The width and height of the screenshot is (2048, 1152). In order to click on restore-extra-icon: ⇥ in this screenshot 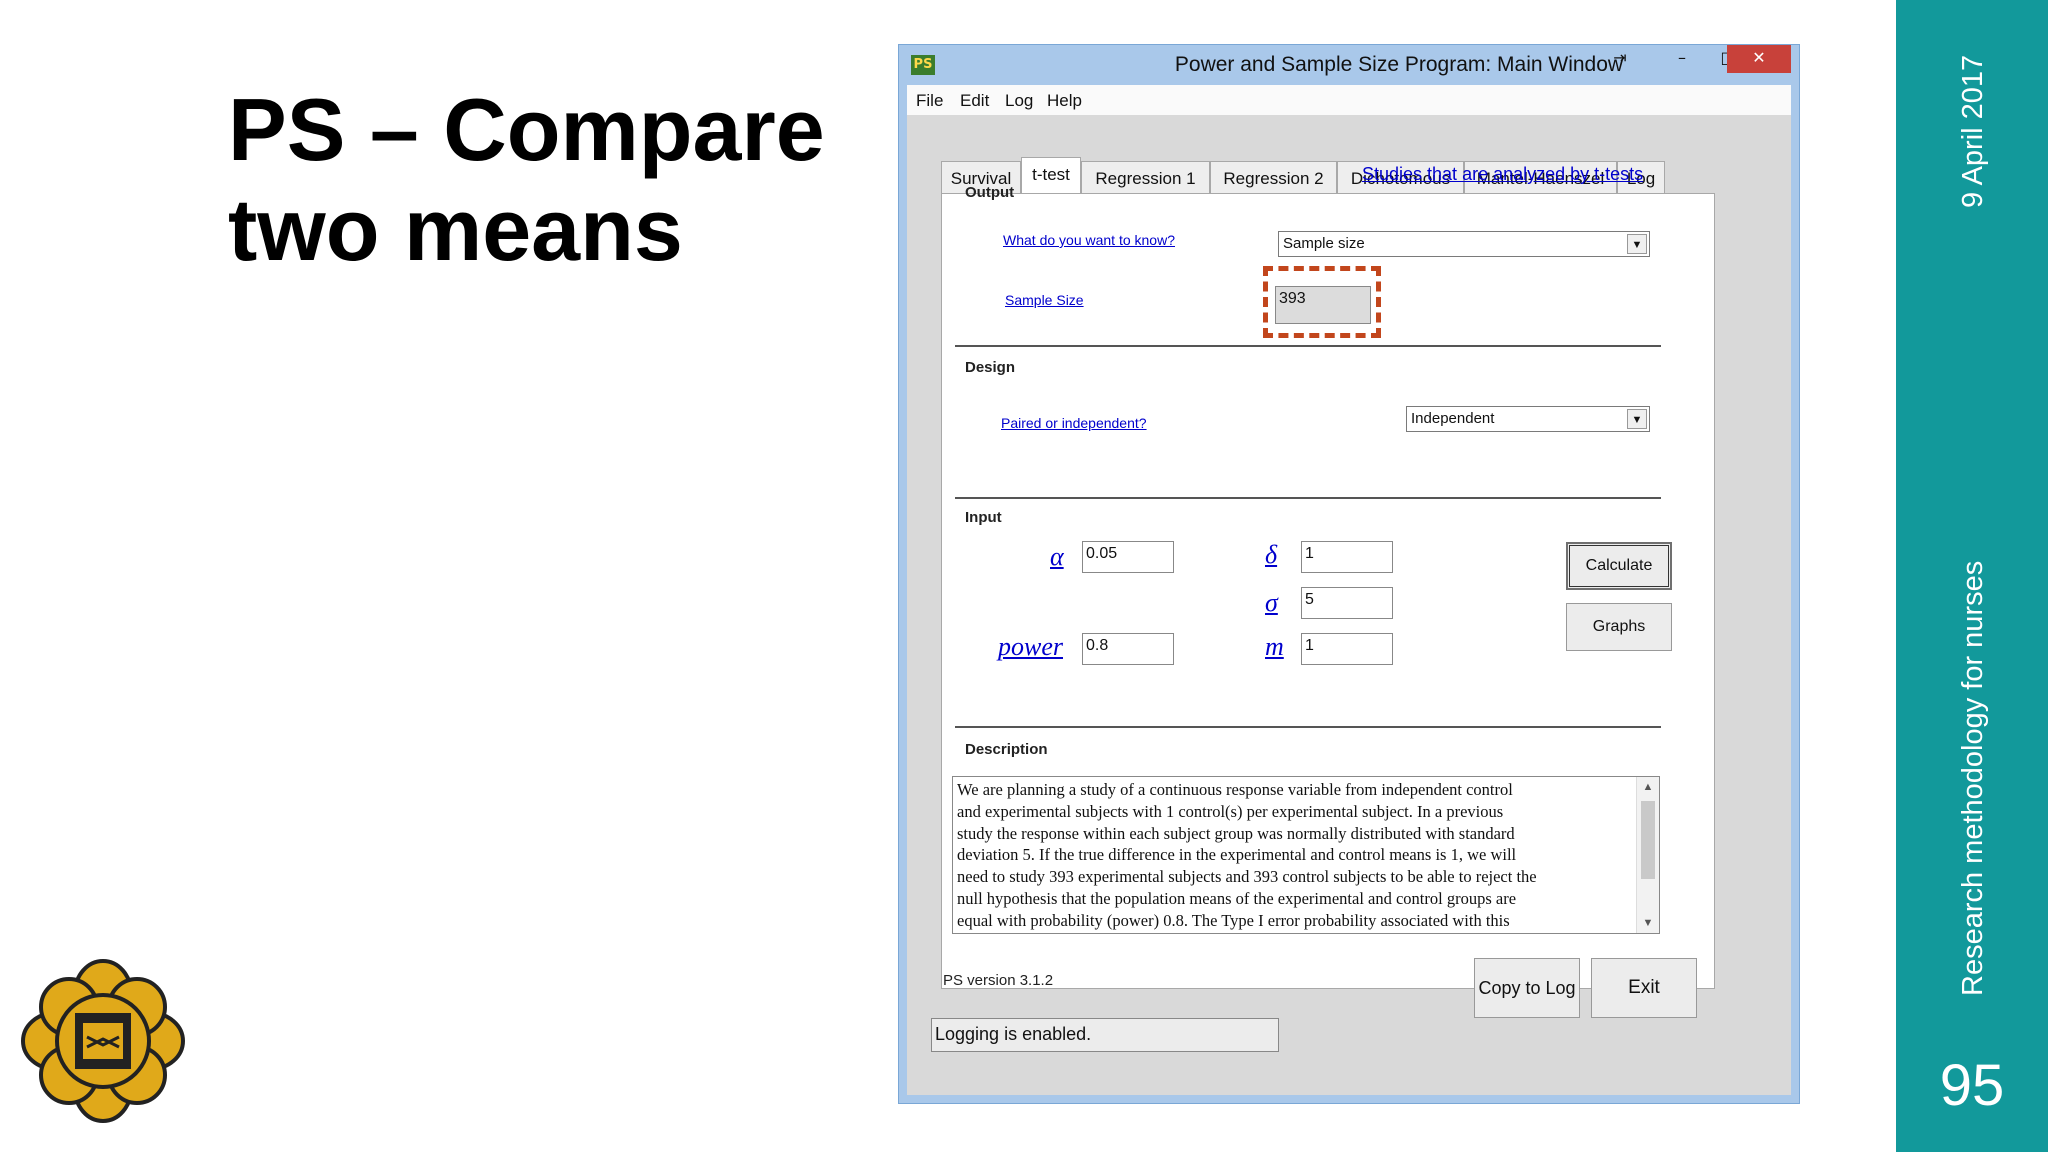, I will do `click(1620, 59)`.